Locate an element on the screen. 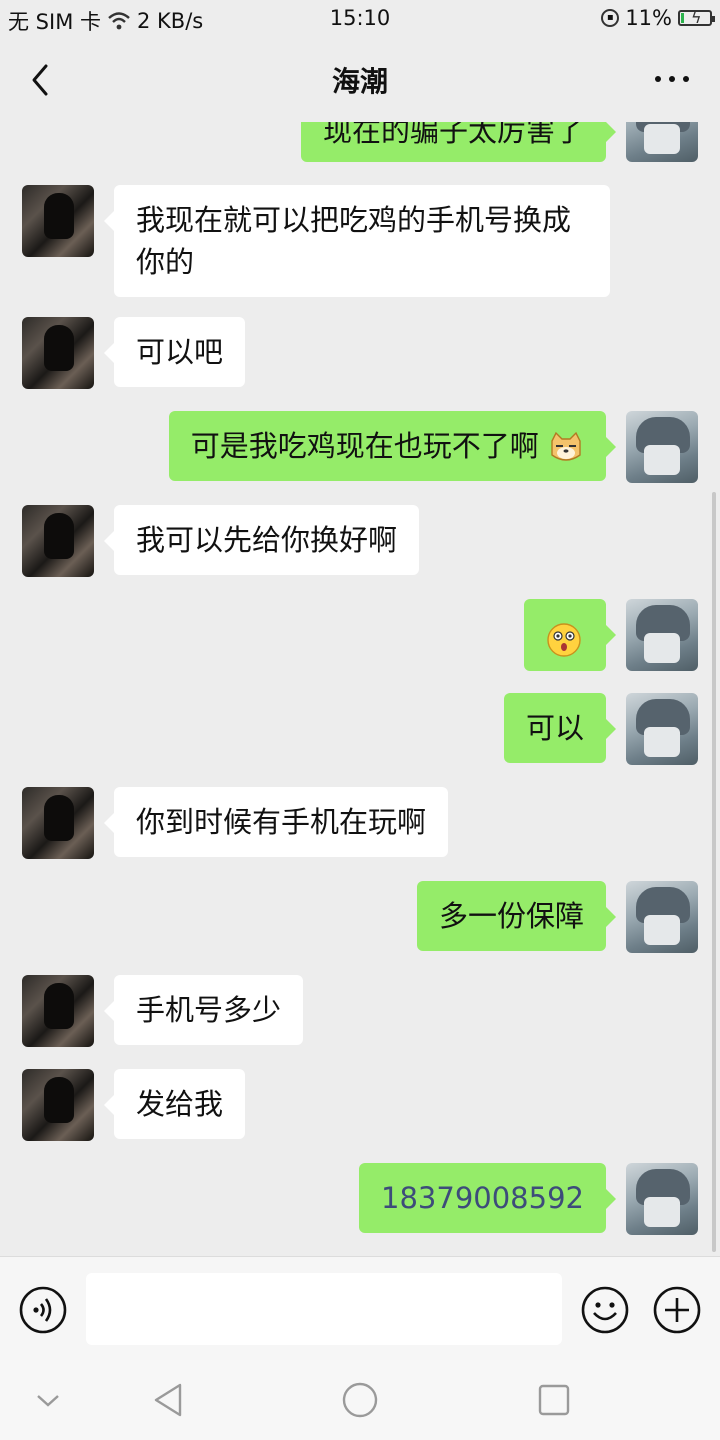  doge-emoji is located at coordinates (566, 446).